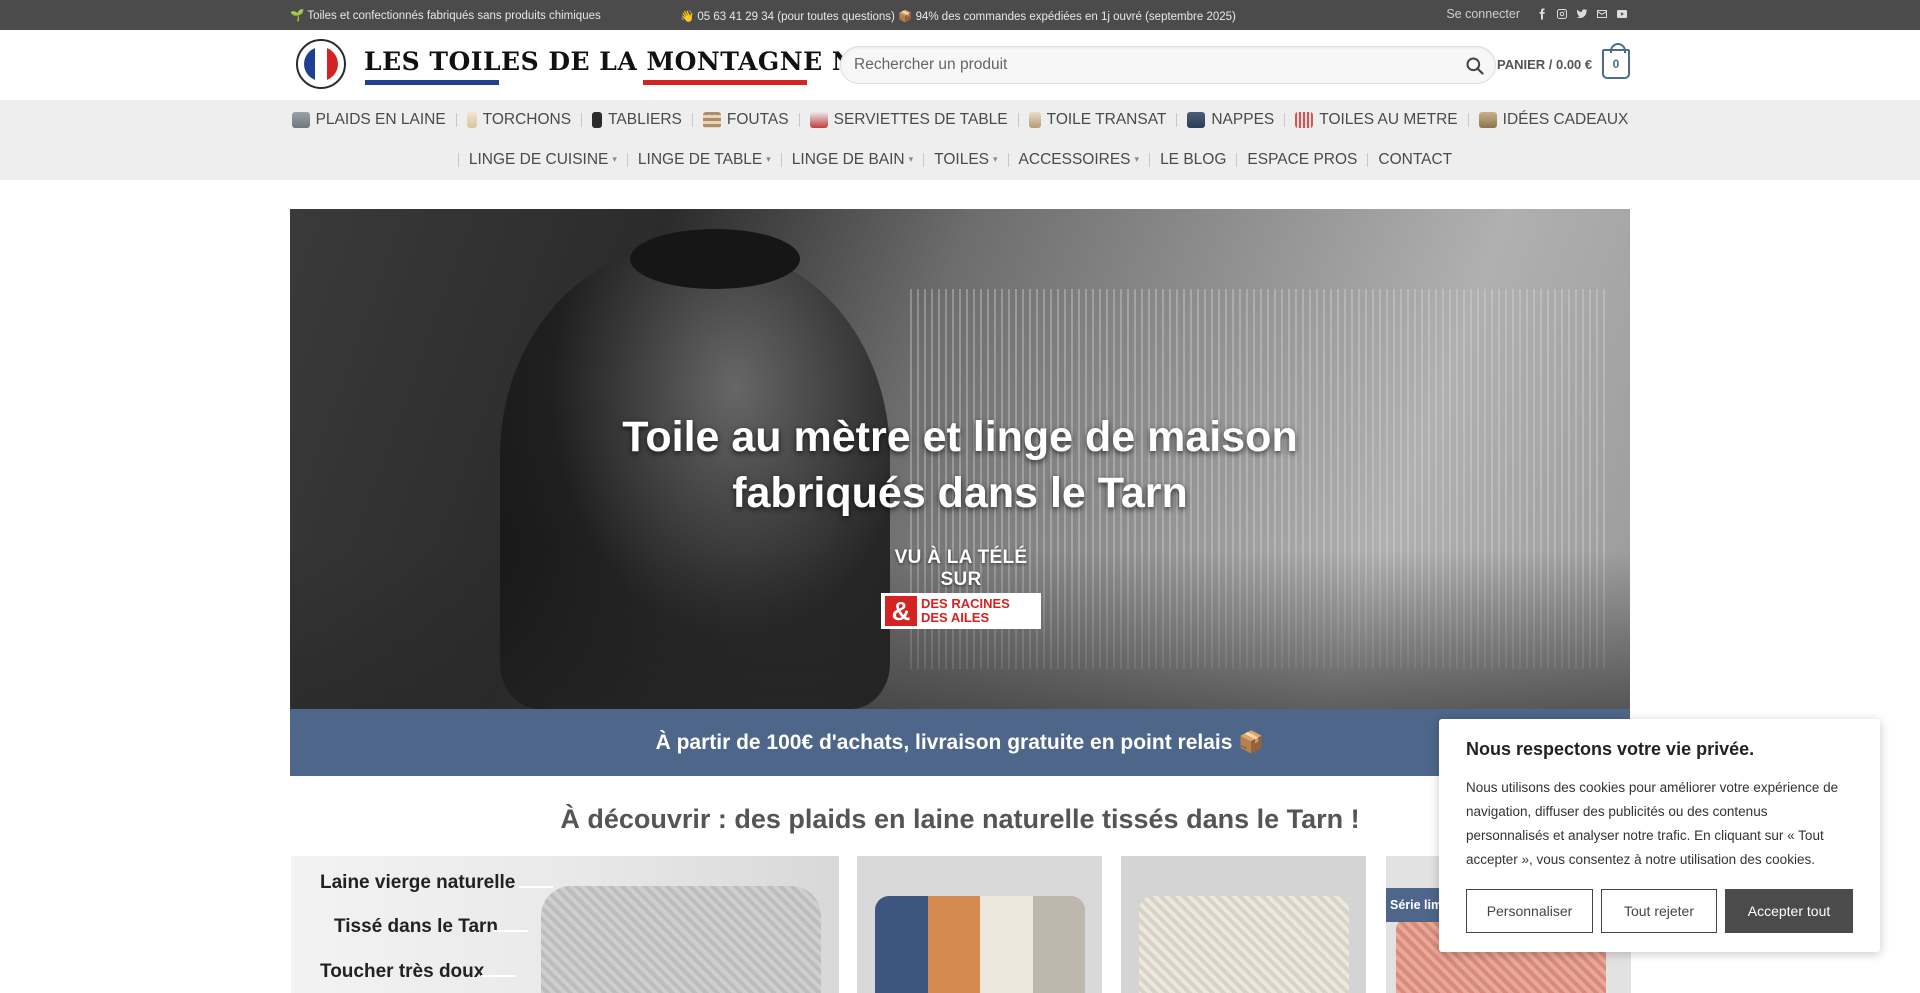 The image size is (1920, 993). Describe the element at coordinates (1304, 120) in the screenshot. I see `fabric-roll-icon` at that location.